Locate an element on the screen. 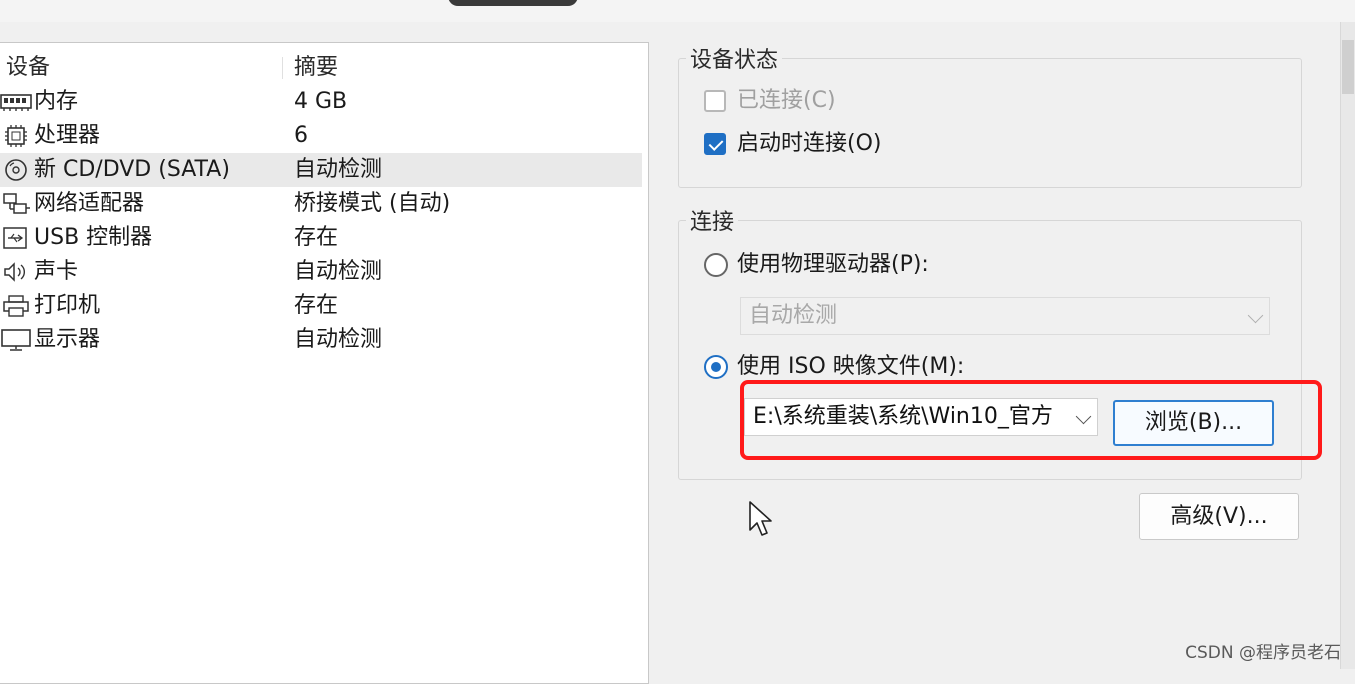 The image size is (1355, 684). connect-at-power-on-label: 启动时连接(O) is located at coordinates (809, 144).